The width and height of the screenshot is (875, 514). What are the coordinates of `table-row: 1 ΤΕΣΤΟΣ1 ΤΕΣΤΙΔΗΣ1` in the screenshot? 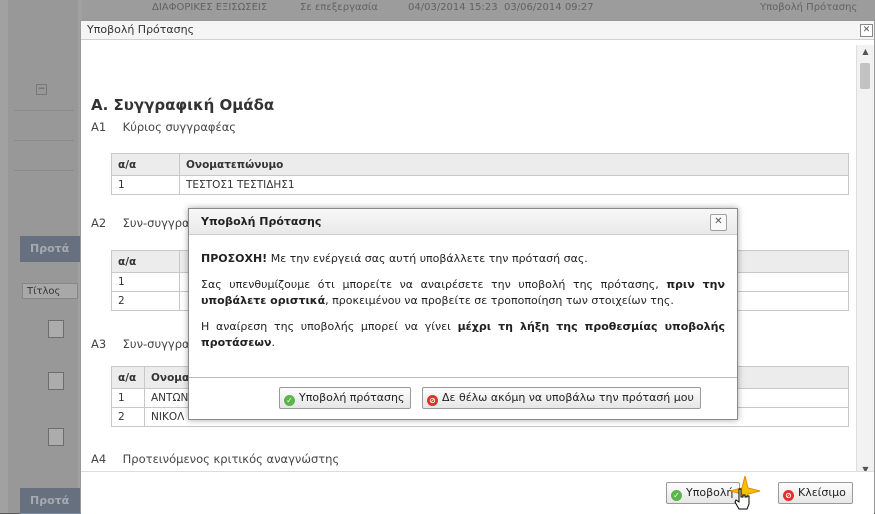 It's located at (480, 185).